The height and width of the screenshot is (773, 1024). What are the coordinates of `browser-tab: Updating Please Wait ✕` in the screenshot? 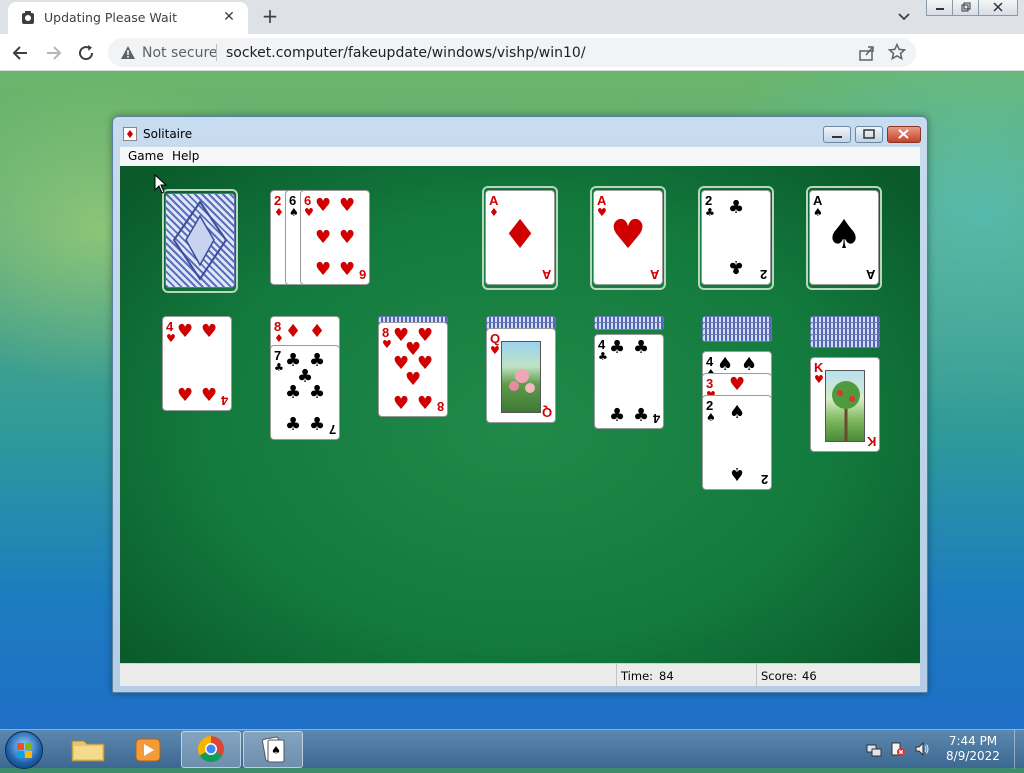 It's located at (128, 18).